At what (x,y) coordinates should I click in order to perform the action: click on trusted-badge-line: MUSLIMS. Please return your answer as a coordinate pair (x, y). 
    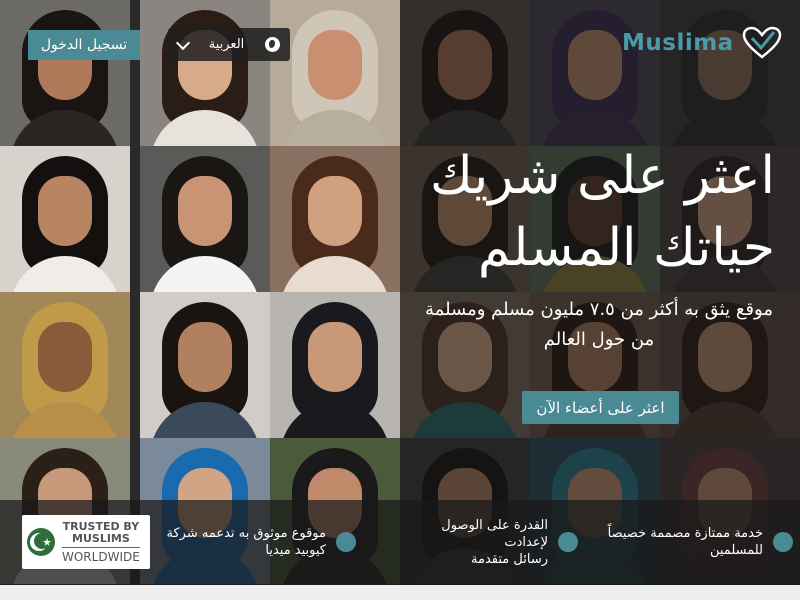
    Looking at the image, I should click on (101, 538).